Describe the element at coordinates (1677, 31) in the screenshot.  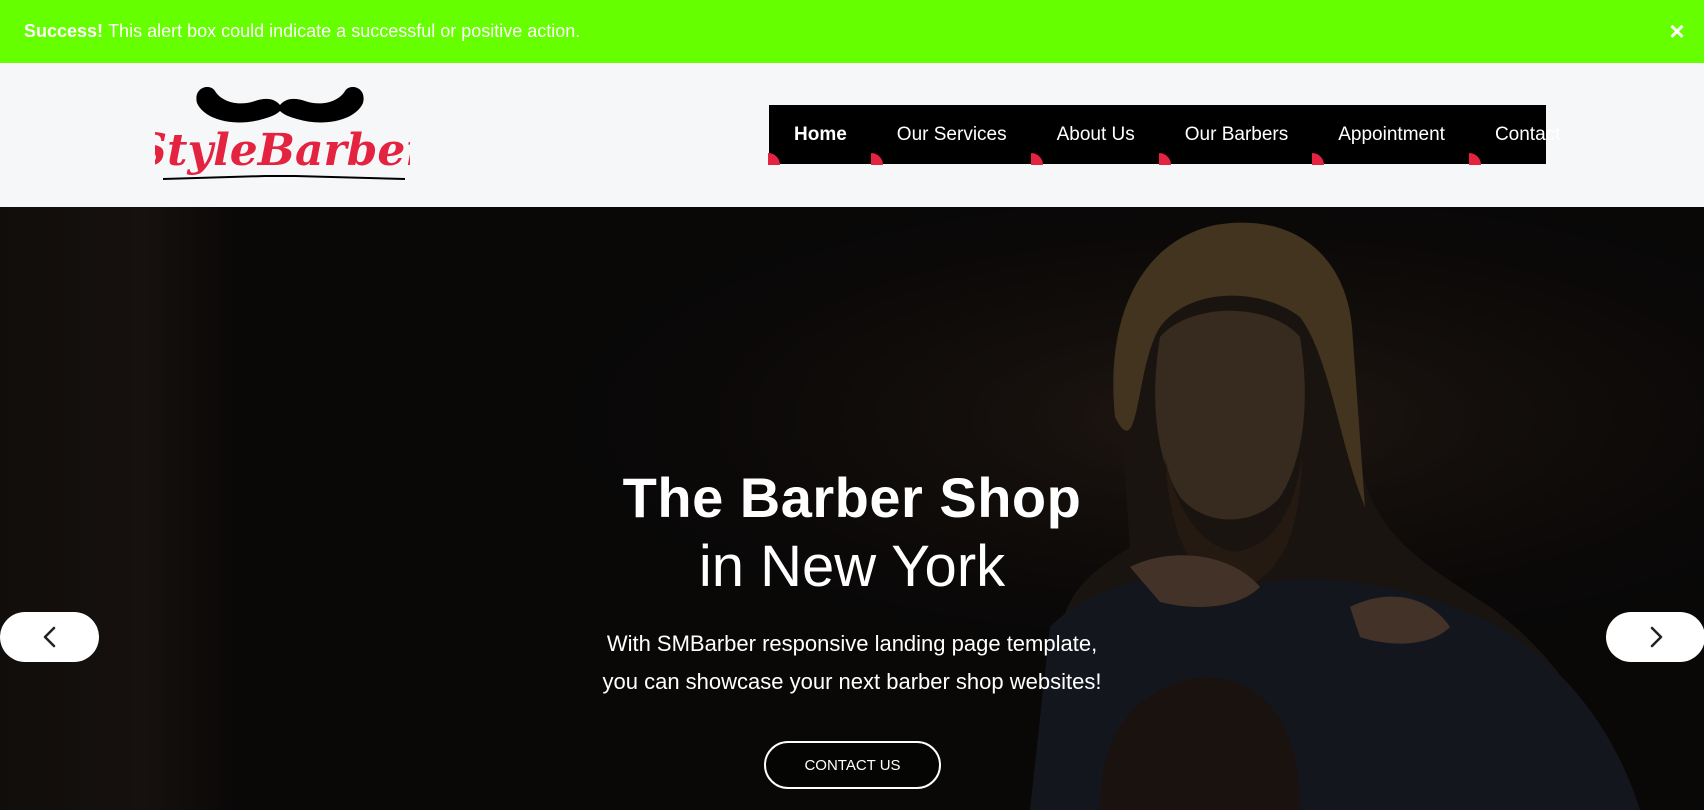
I see `close-icon: ×` at that location.